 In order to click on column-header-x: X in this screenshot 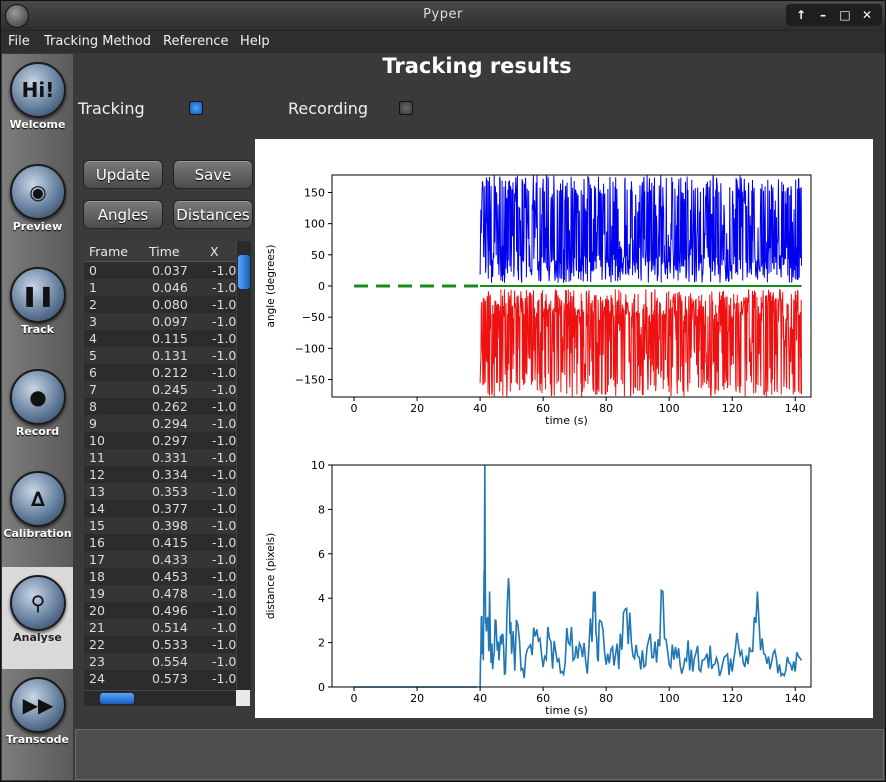, I will do `click(214, 251)`.